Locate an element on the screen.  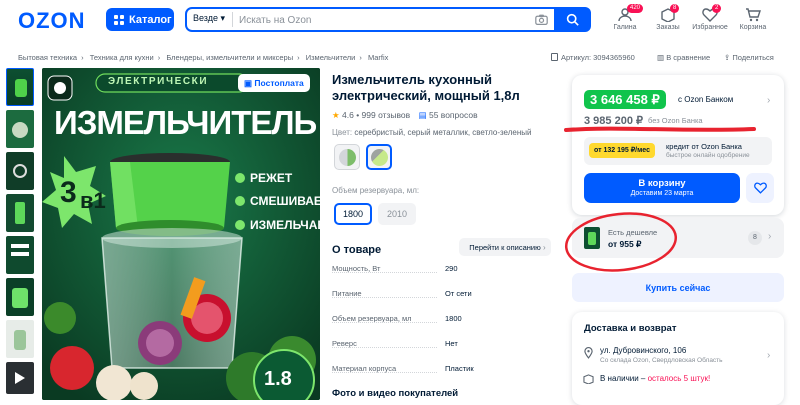
spec-row: Мощность, Вт 290 is located at coordinates (395, 268).